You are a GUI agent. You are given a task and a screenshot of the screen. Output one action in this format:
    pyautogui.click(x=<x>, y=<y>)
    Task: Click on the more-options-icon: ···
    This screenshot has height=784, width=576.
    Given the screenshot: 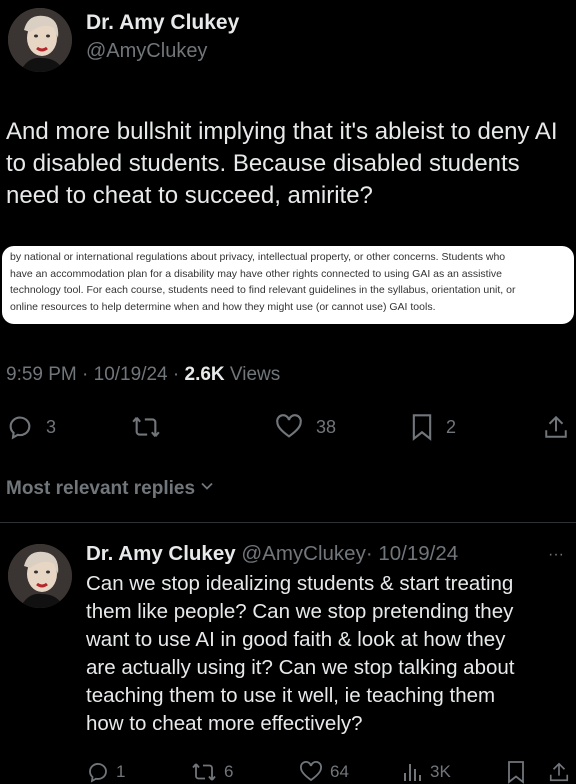 What is the action you would take?
    pyautogui.click(x=556, y=555)
    